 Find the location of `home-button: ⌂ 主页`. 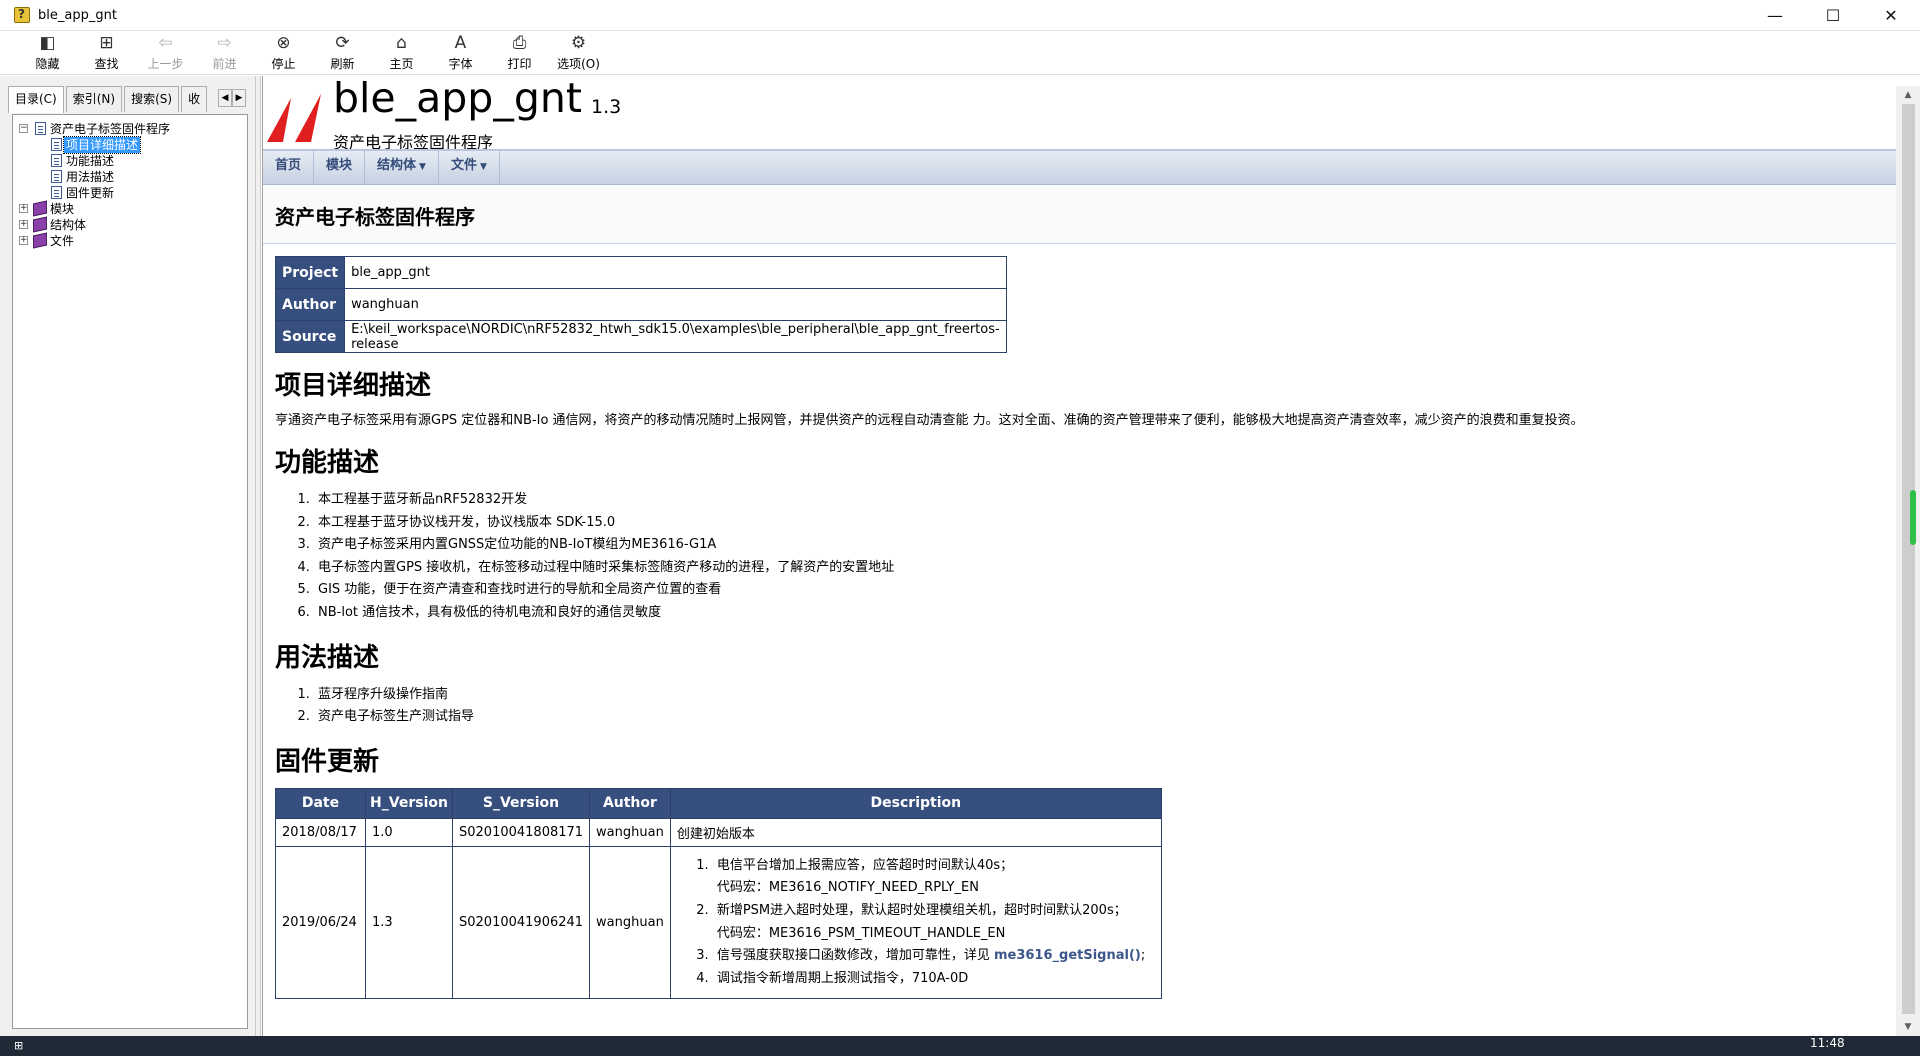

home-button: ⌂ 主页 is located at coordinates (401, 52).